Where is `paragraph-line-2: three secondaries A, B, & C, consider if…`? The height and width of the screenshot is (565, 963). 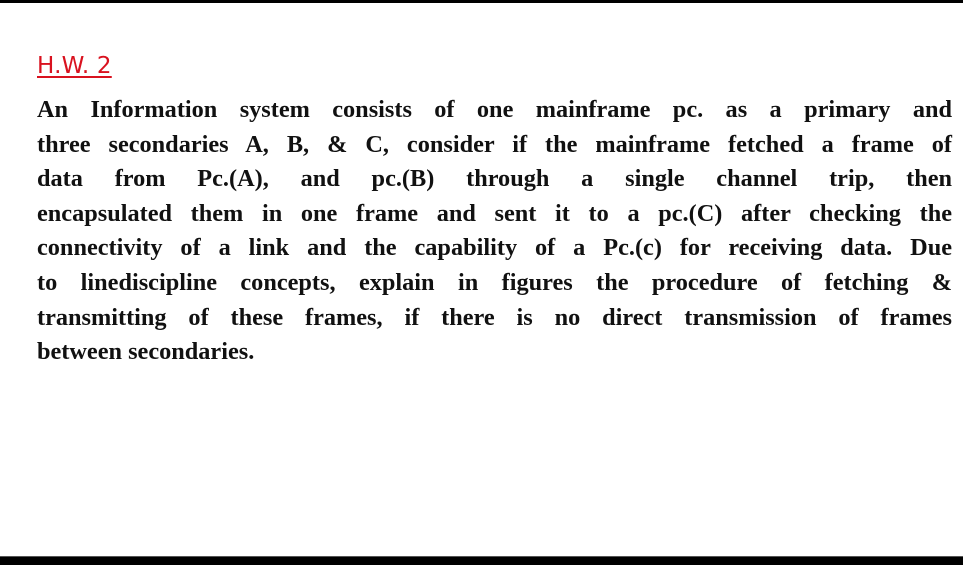 paragraph-line-2: three secondaries A, B, & C, consider if… is located at coordinates (494, 144).